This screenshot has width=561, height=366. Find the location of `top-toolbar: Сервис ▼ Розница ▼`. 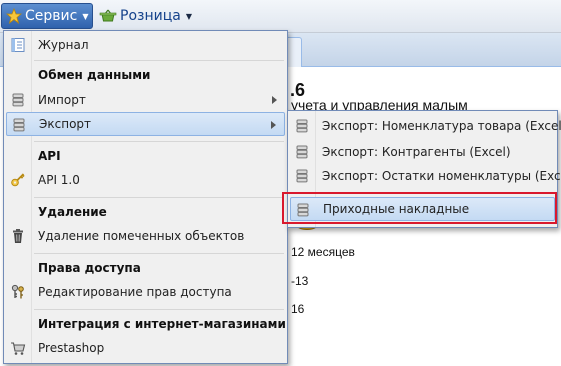

top-toolbar: Сервис ▼ Розница ▼ is located at coordinates (280, 16).